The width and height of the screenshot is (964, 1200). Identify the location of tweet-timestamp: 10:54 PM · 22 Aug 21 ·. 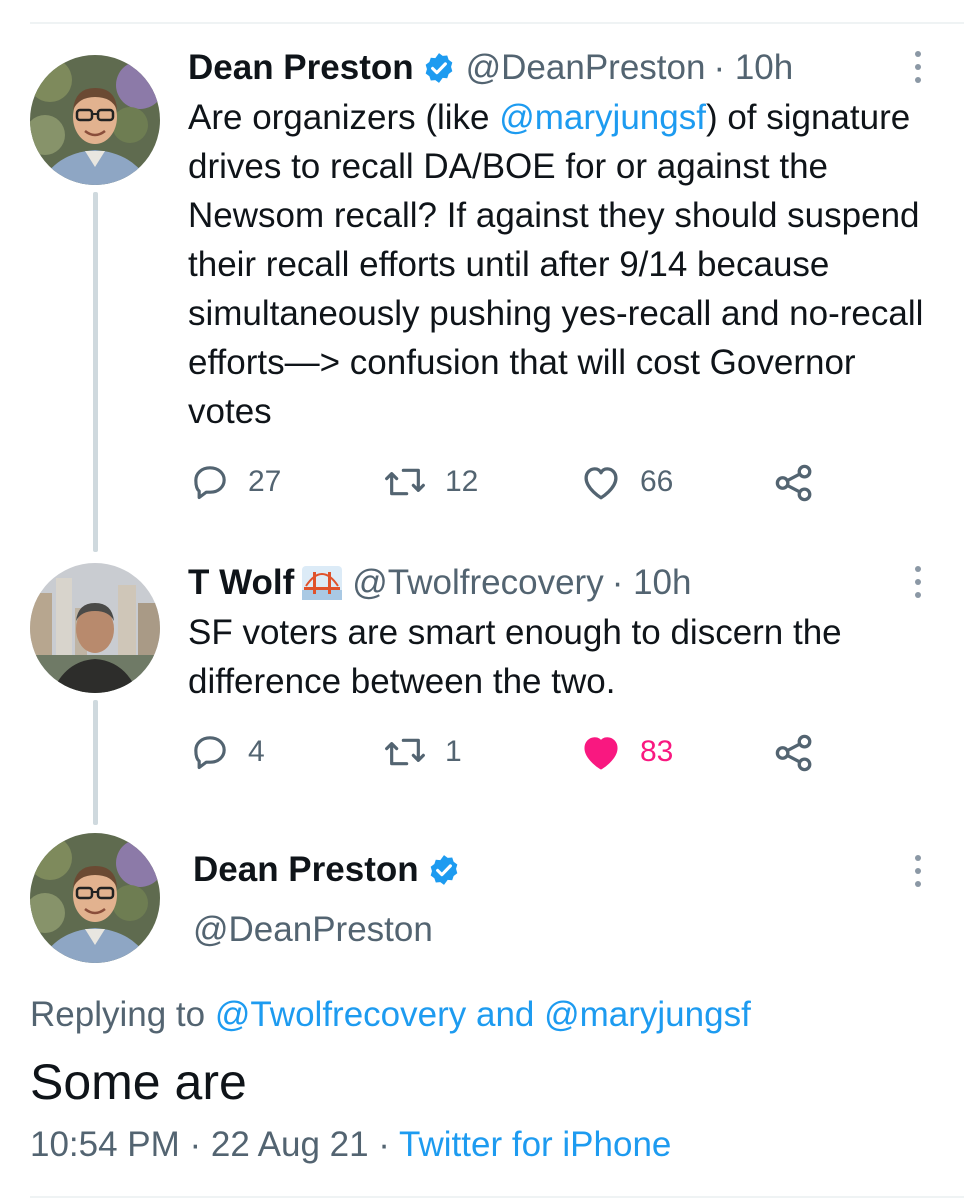
(214, 1144).